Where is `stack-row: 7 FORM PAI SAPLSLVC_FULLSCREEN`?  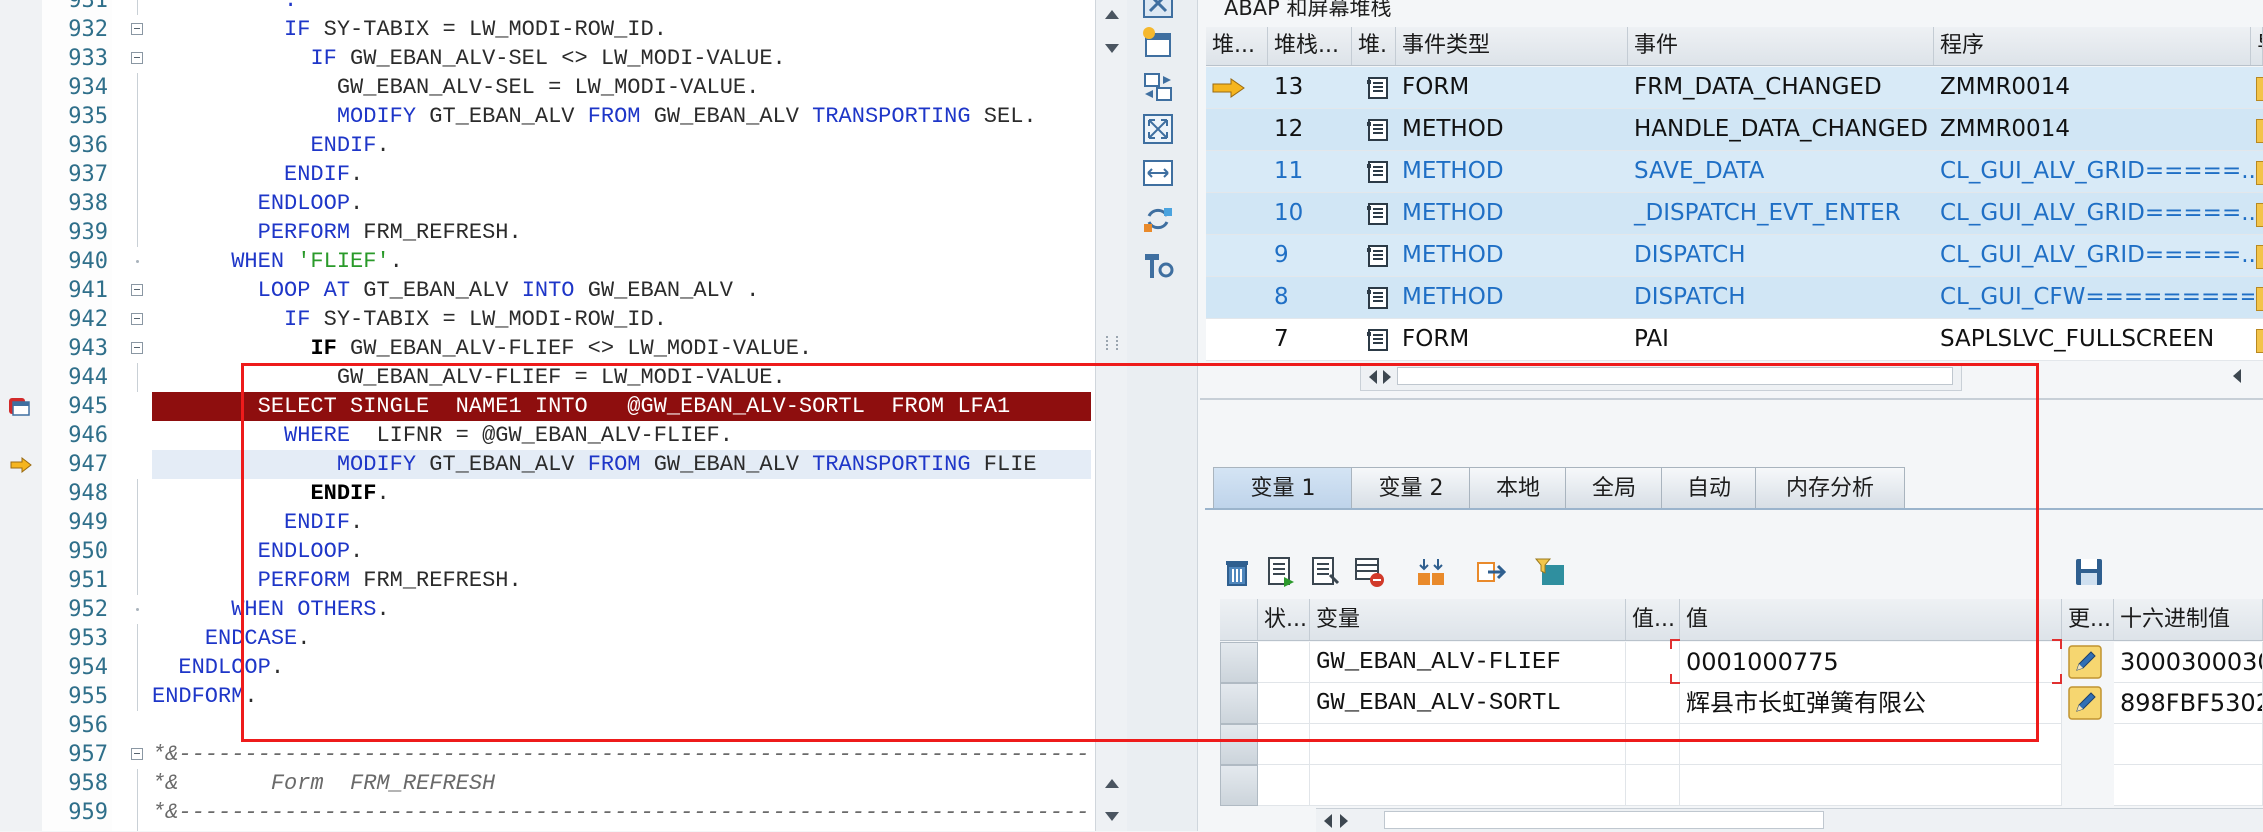
stack-row: 7 FORM PAI SAPLSLVC_FULLSCREEN is located at coordinates (1734, 340).